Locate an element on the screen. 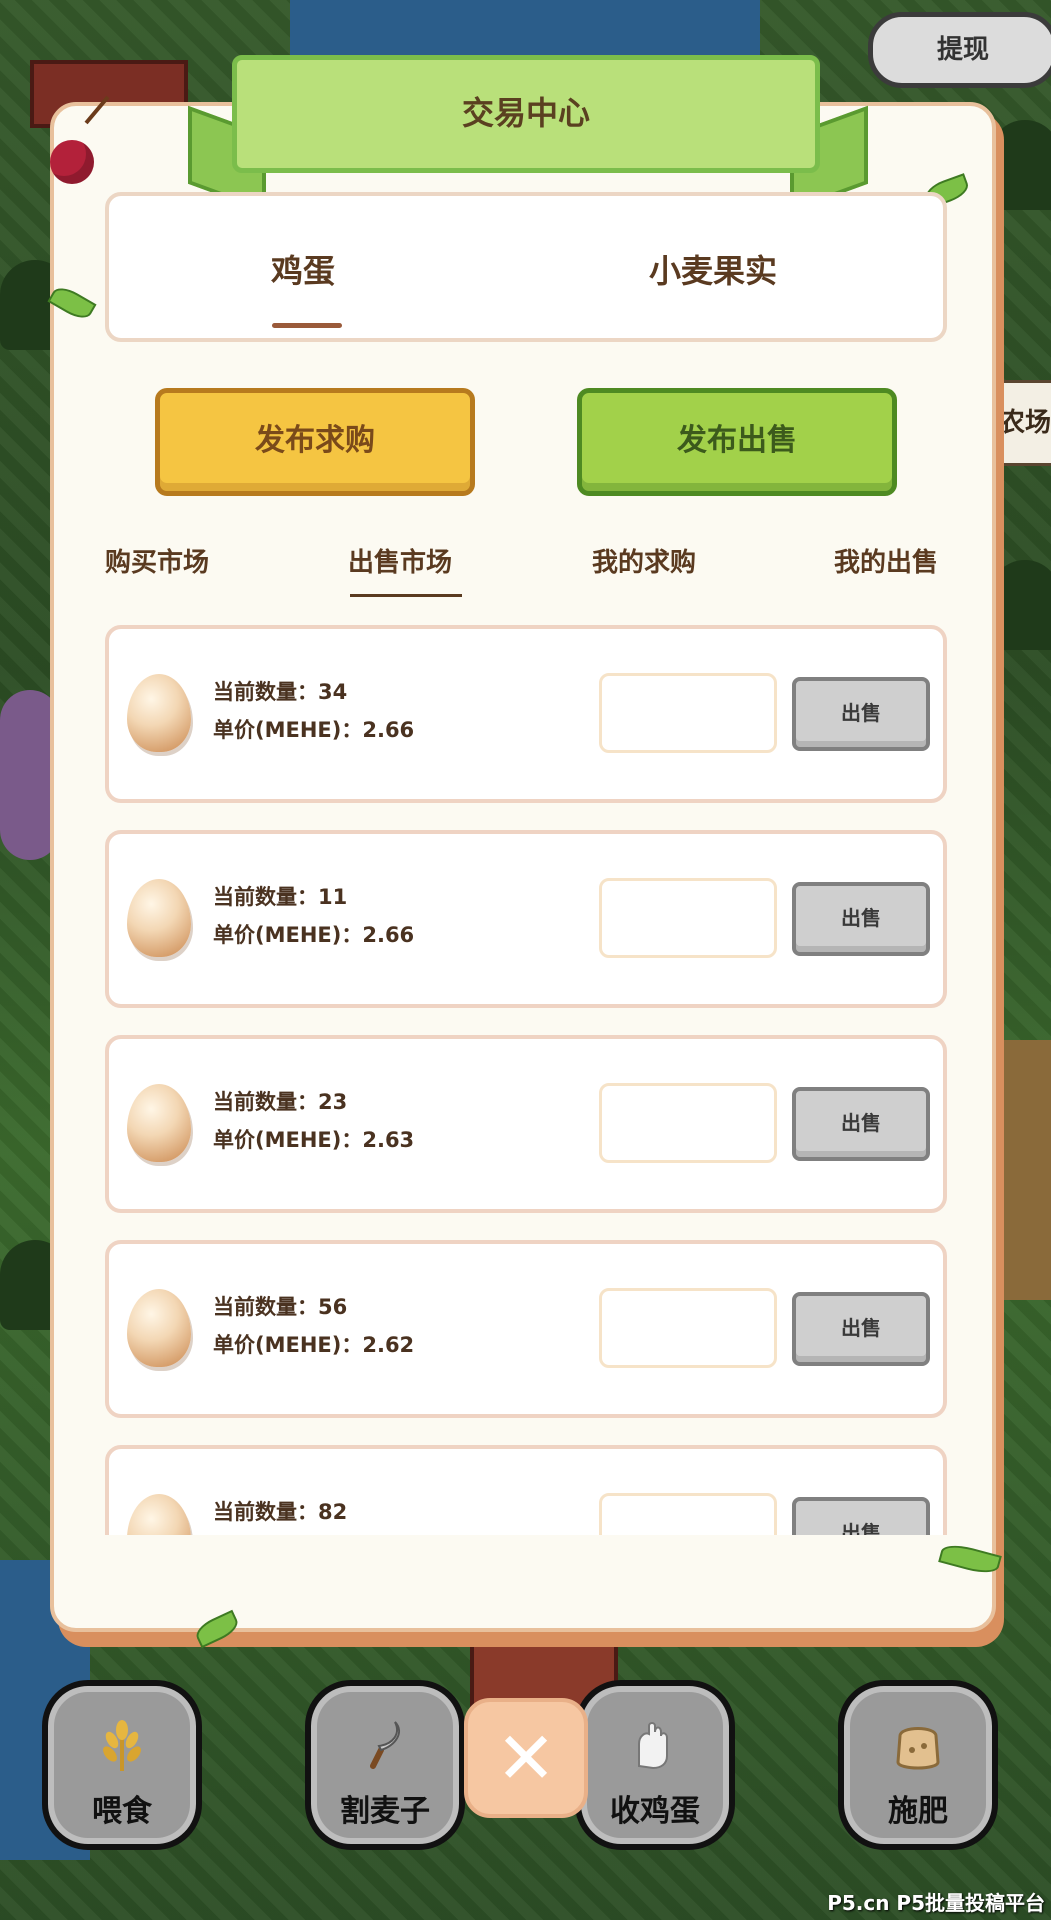 Image resolution: width=1051 pixels, height=1920 pixels. listing-card: 当前数量：34 单价(MEHE)：2.66 出售 is located at coordinates (526, 714).